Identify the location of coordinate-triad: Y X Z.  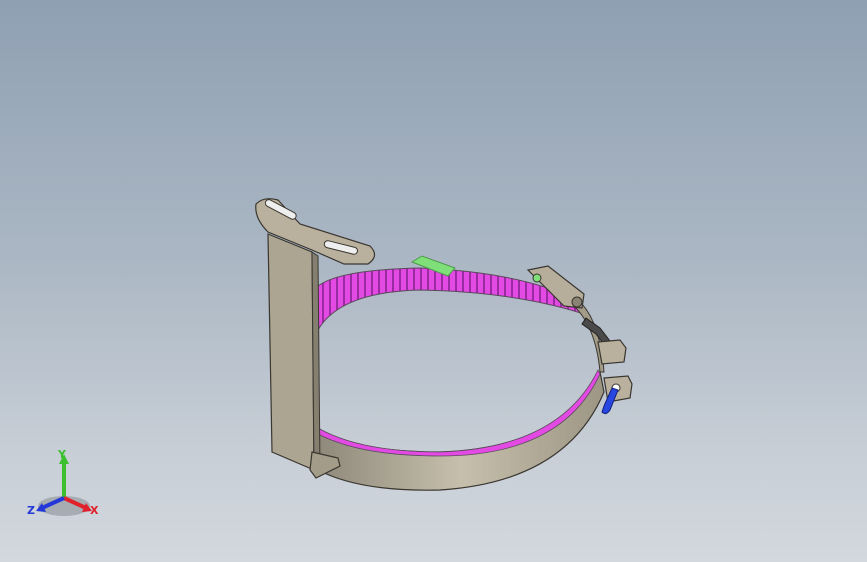
(69, 486).